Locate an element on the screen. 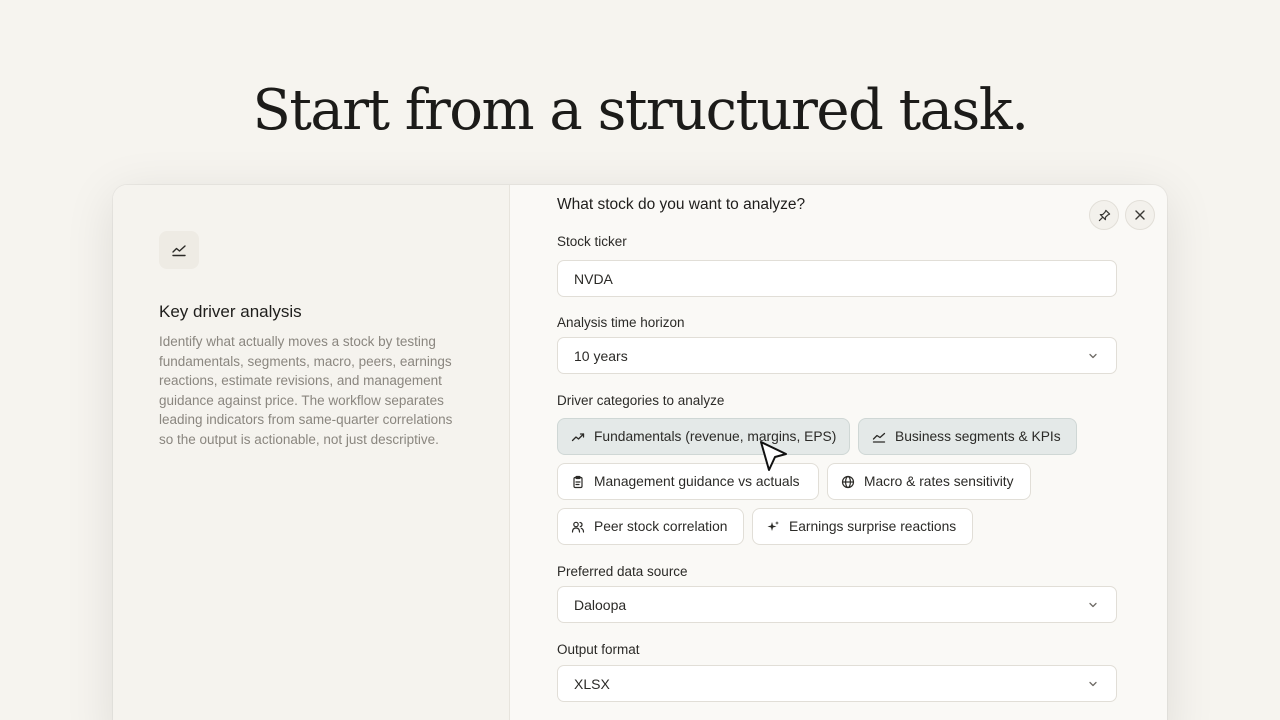  trend-chart-icon is located at coordinates (179, 250).